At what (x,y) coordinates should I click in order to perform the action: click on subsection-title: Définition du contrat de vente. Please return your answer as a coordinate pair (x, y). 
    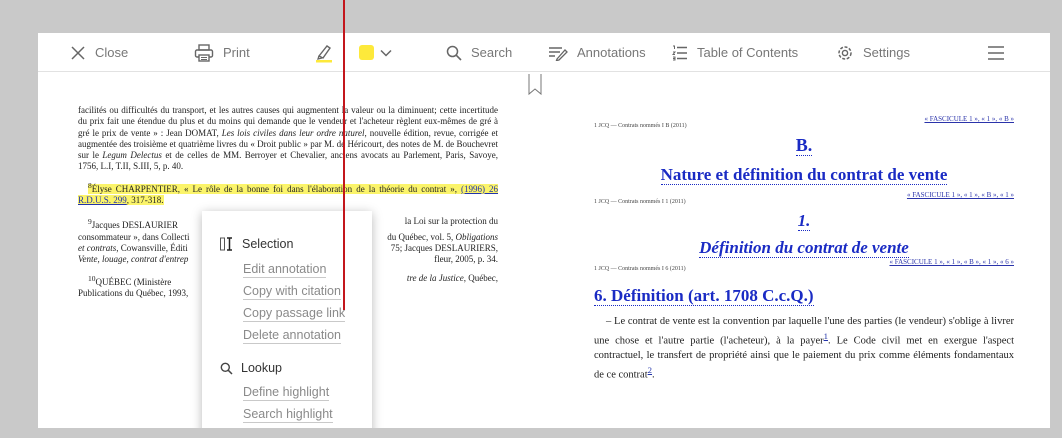
    Looking at the image, I should click on (804, 248).